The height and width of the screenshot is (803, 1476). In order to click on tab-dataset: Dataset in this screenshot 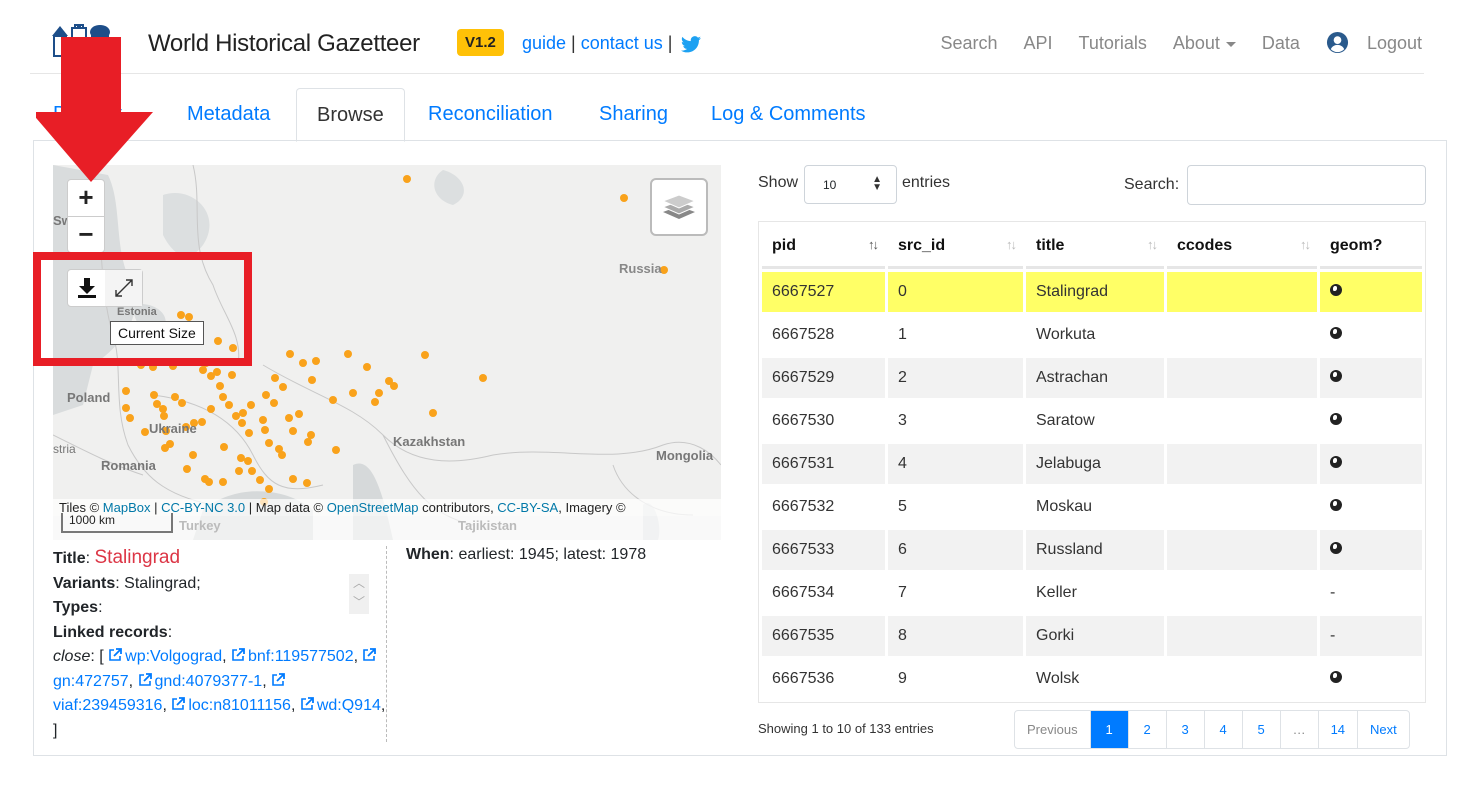, I will do `click(87, 114)`.